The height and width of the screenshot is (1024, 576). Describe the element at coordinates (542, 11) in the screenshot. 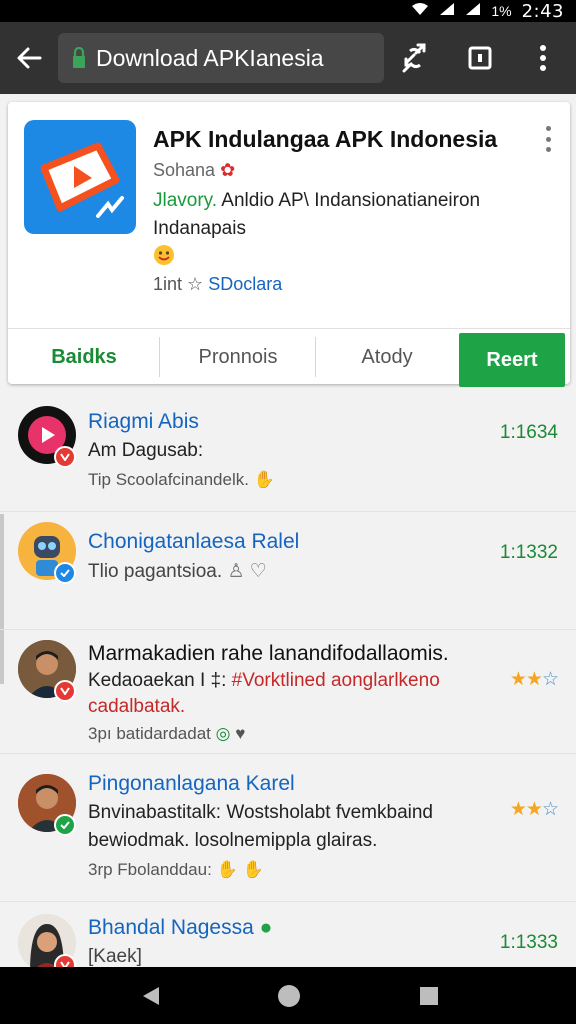

I see `clock: 2:43` at that location.